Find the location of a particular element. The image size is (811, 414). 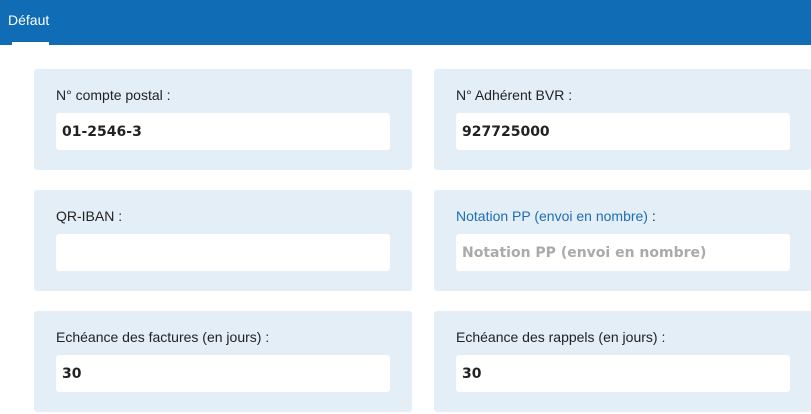

pp-notation-card: Notation PP (envoi en nombre) : is located at coordinates (622, 240).